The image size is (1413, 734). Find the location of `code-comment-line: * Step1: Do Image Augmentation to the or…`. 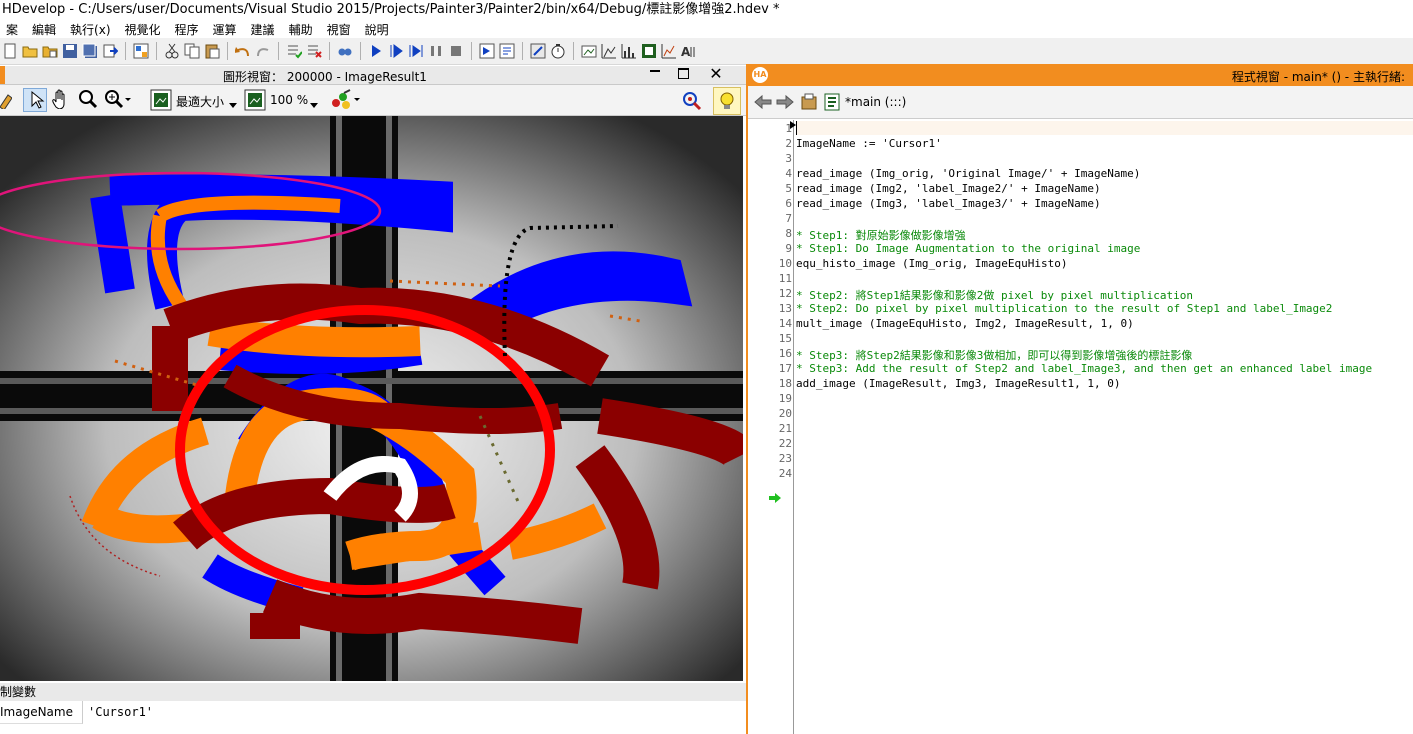

code-comment-line: * Step1: Do Image Augmentation to the or… is located at coordinates (968, 248).